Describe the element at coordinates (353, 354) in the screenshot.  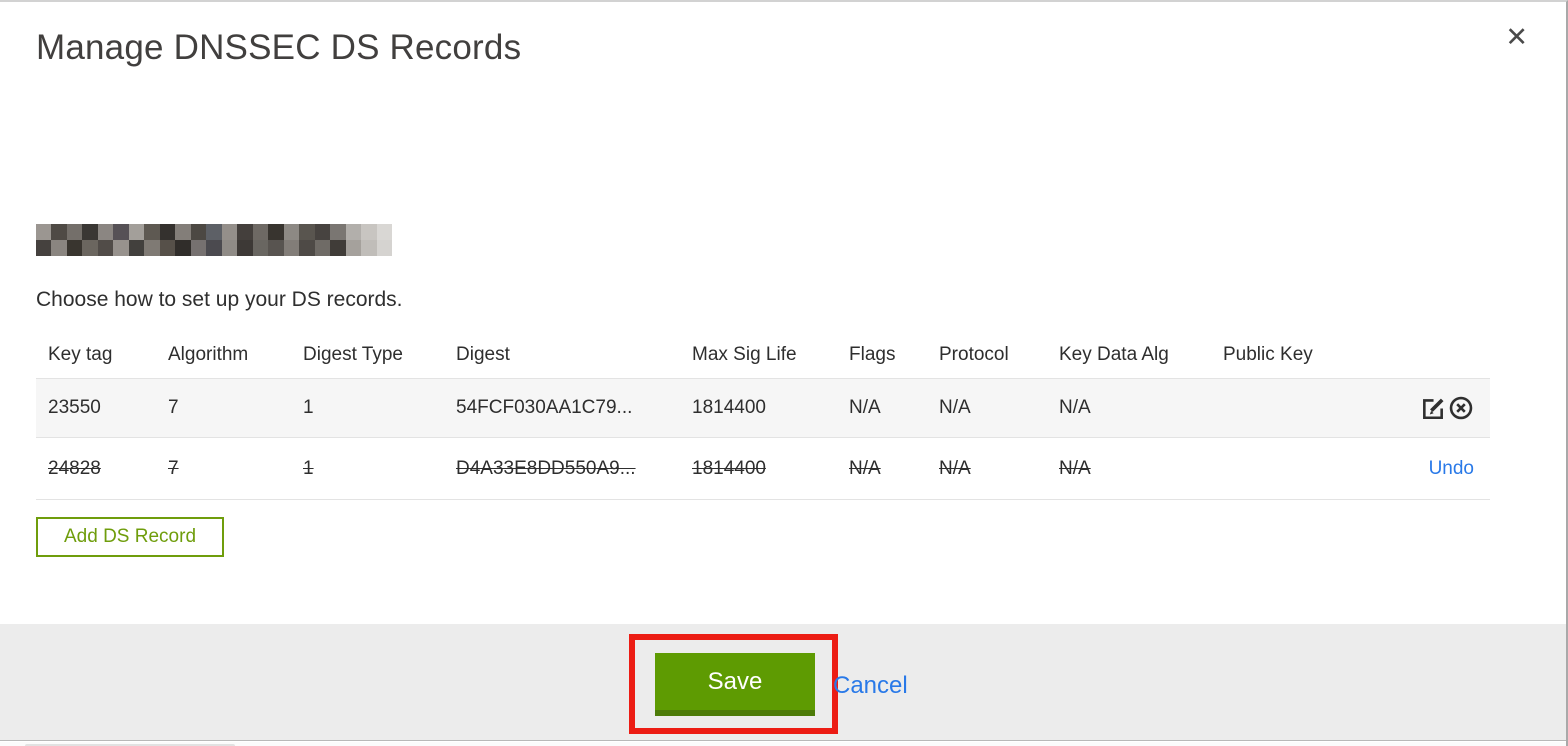
I see `column-header-digest-type: Digest Type` at that location.